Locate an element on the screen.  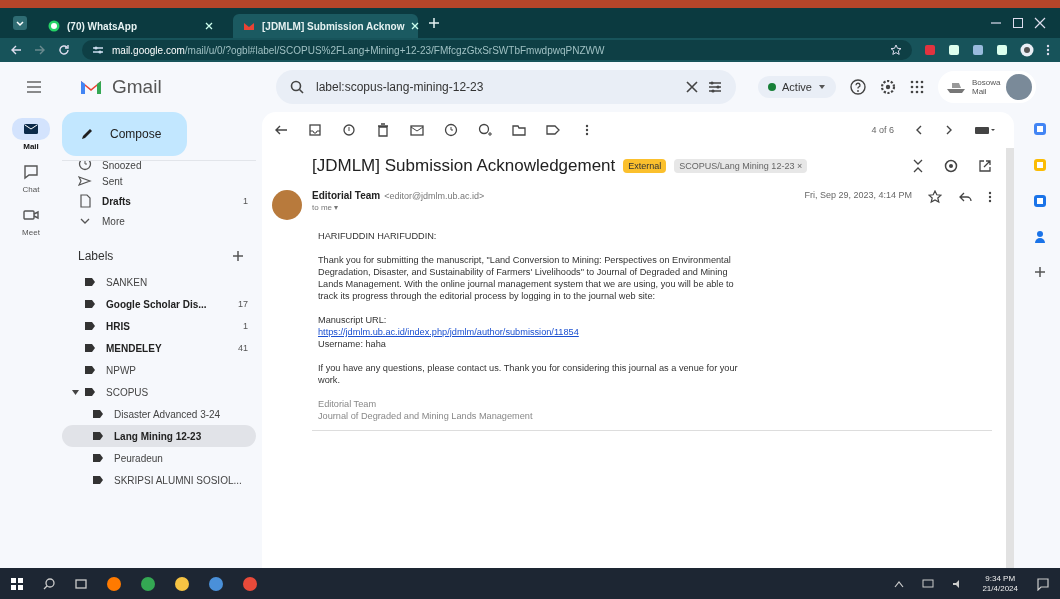
sender-name: Editorial Team is located at coordinates (346, 195).